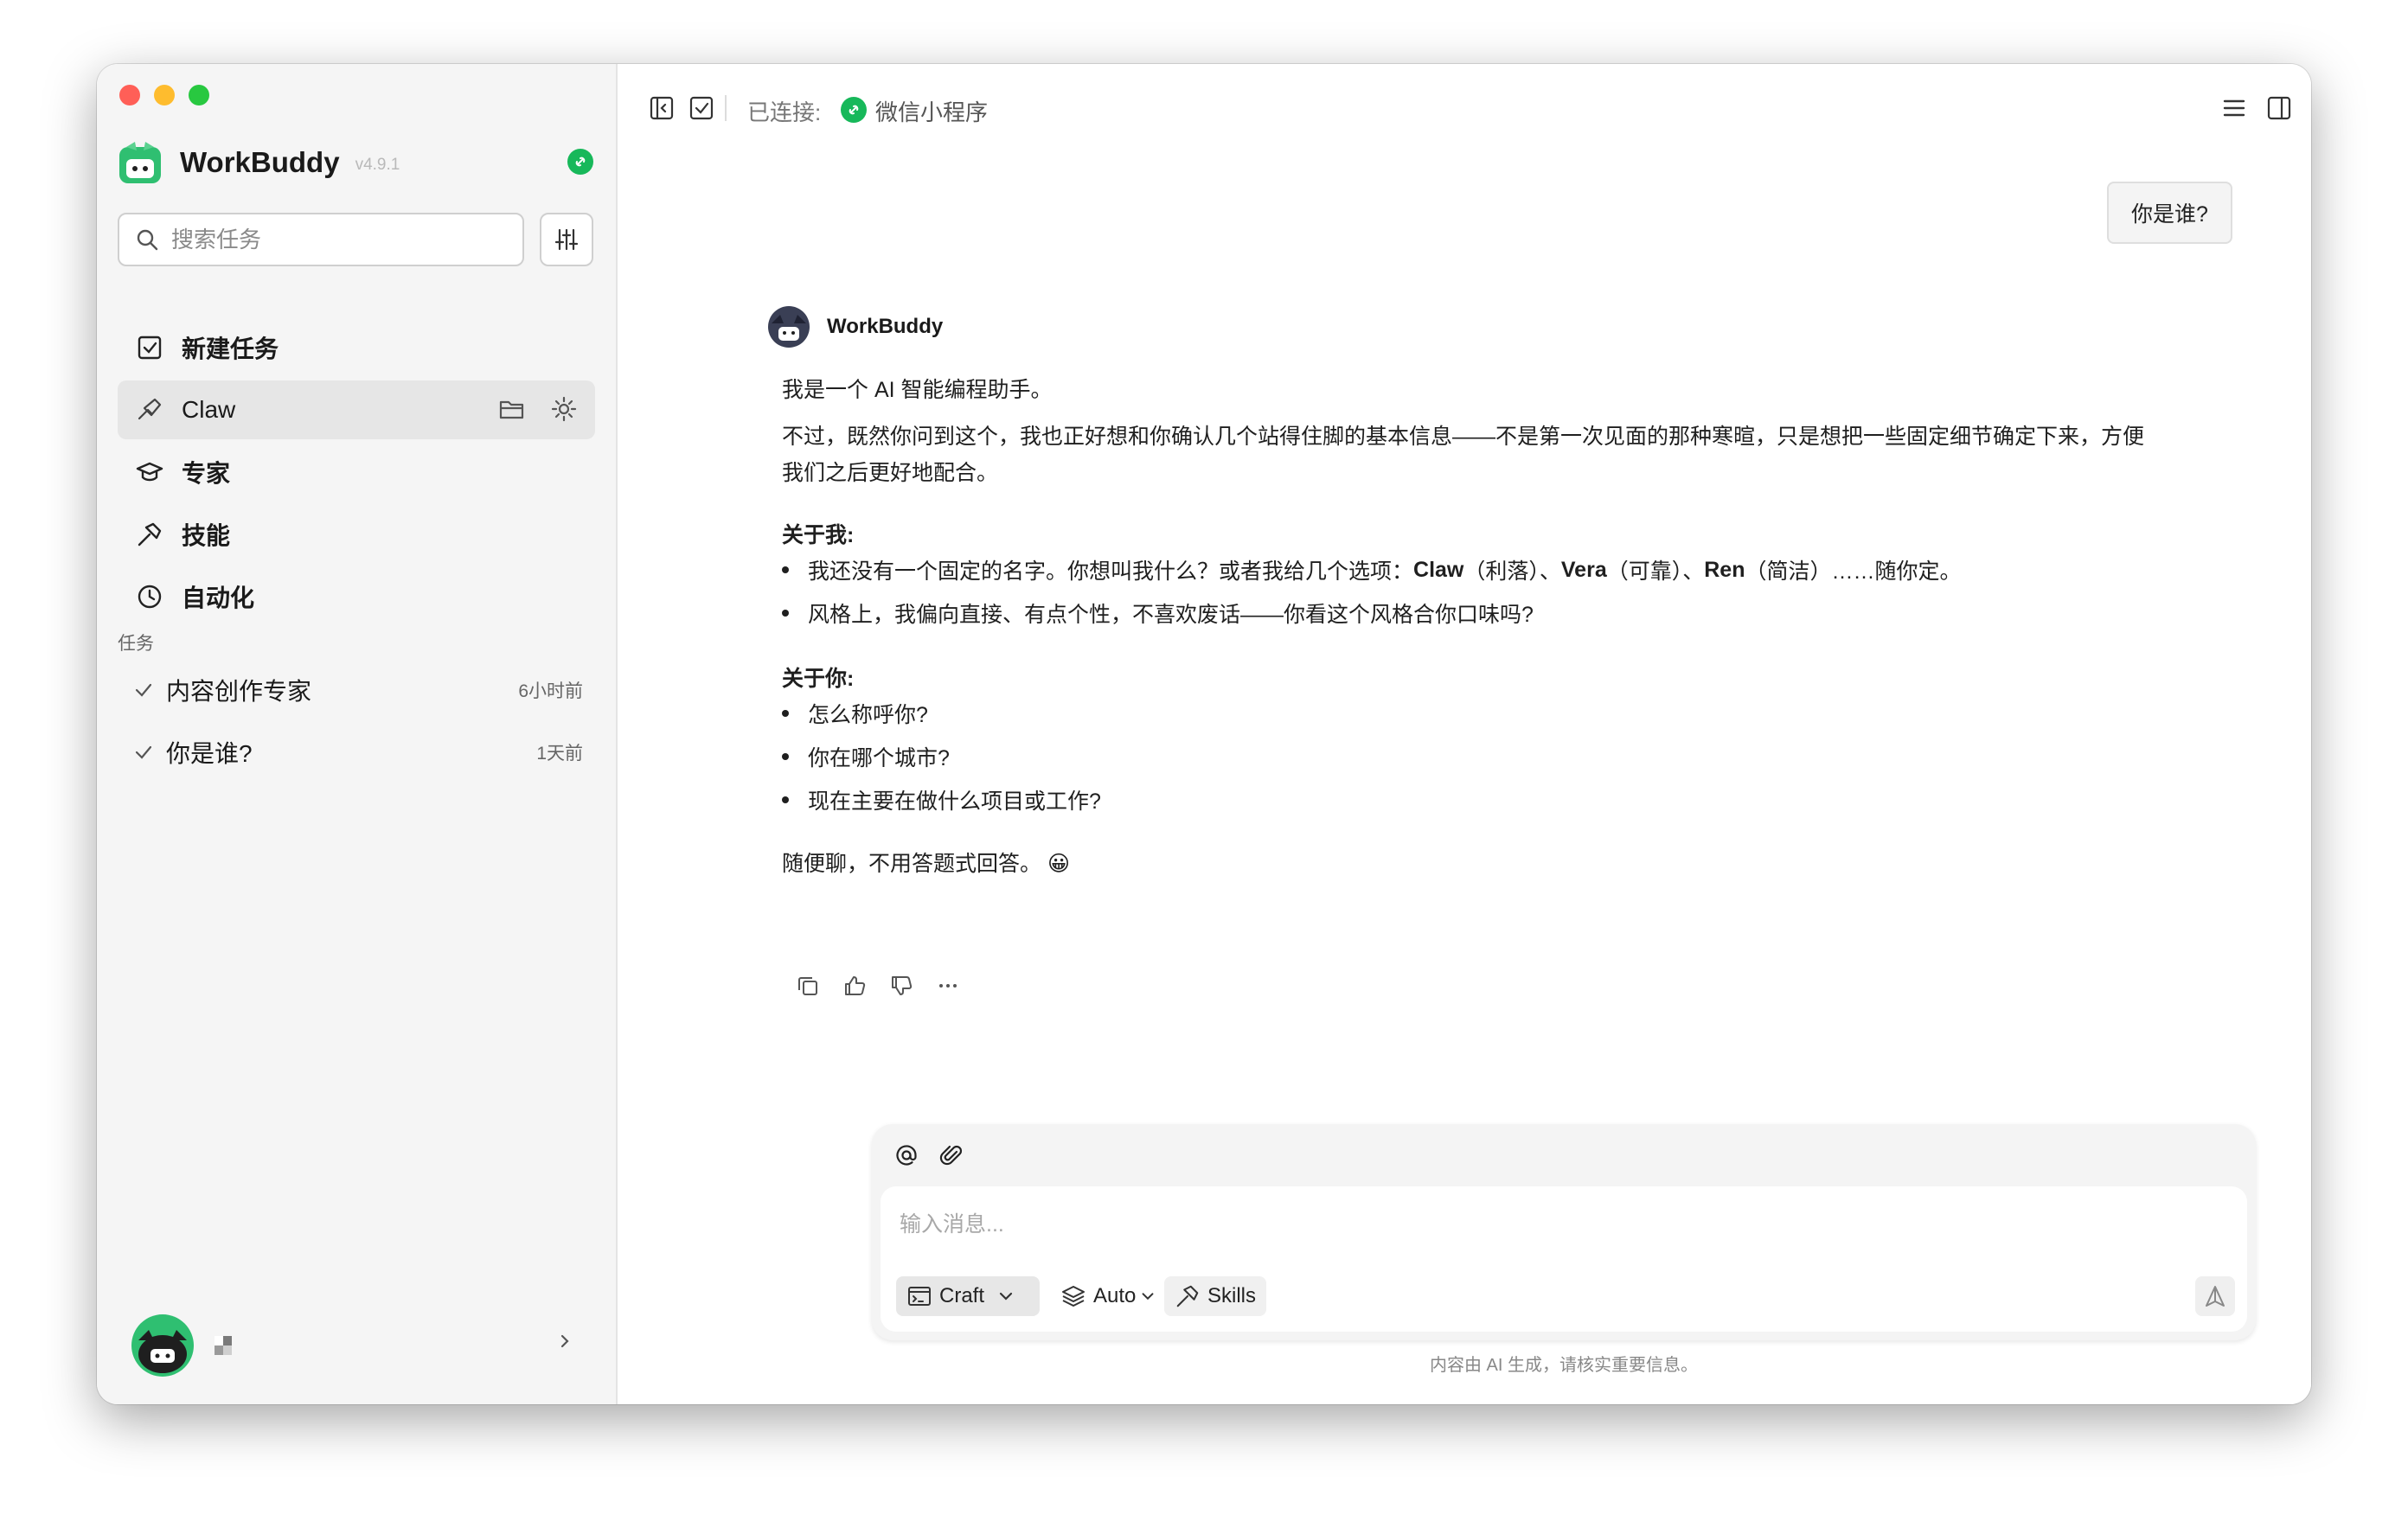  Describe the element at coordinates (564, 1341) in the screenshot. I see `chevron-right-icon` at that location.